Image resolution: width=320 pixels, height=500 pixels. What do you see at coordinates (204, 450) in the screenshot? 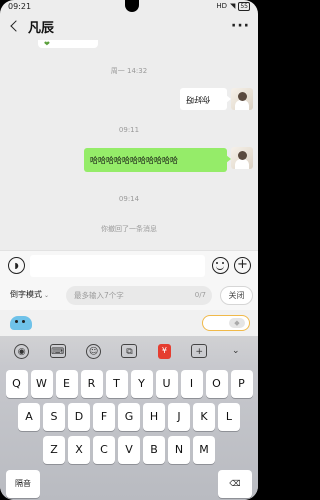
I see `key-m: M` at bounding box center [204, 450].